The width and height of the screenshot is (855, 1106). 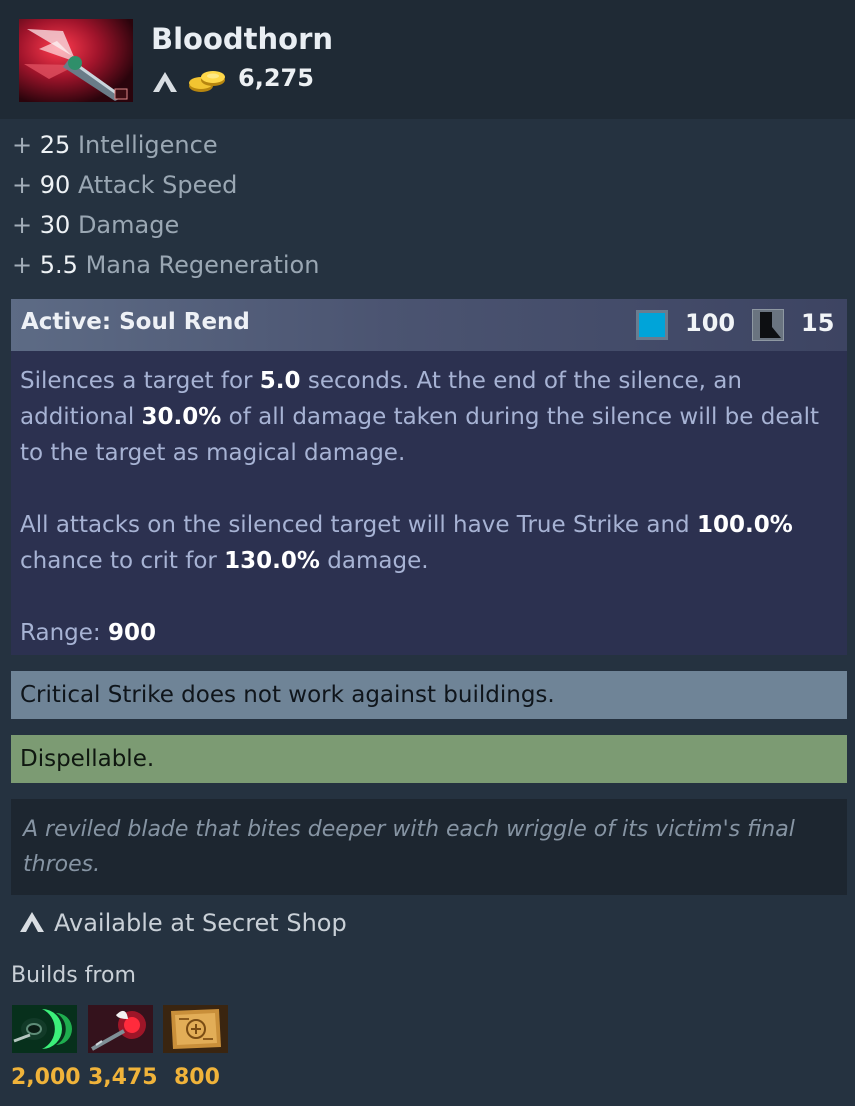 What do you see at coordinates (55, 225) in the screenshot?
I see `attribute-value: 30` at bounding box center [55, 225].